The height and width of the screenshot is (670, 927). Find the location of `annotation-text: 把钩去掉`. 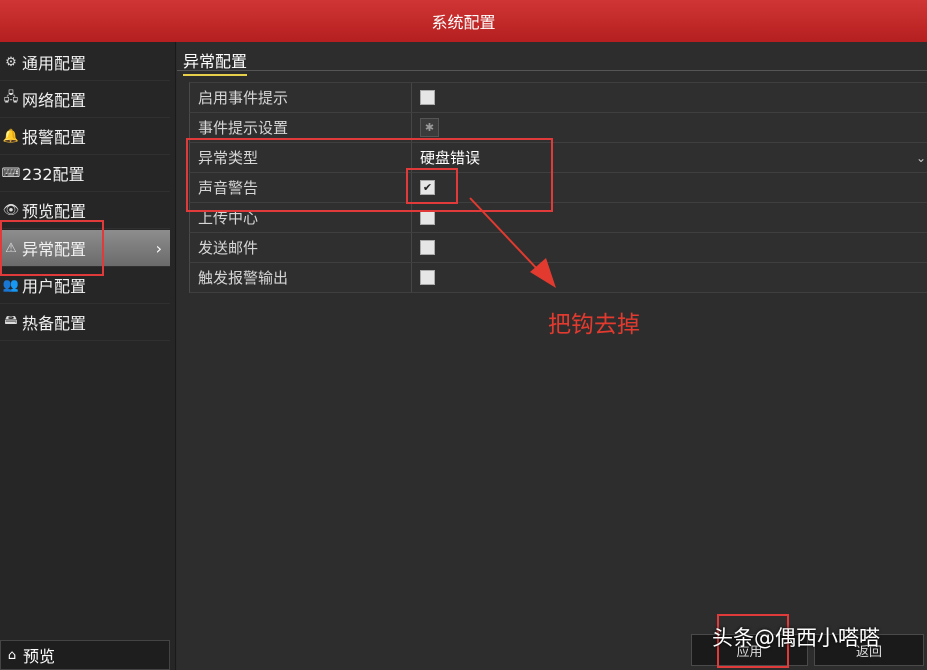

annotation-text: 把钩去掉 is located at coordinates (594, 325).